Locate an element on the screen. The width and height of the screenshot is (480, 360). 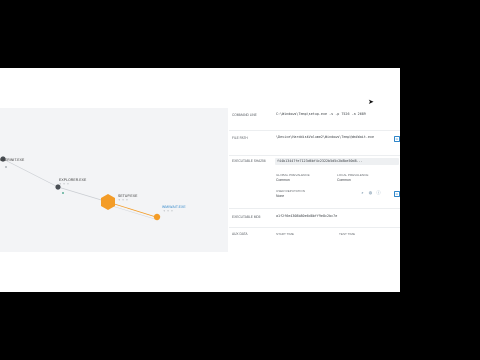
info-icon: ⓘ is located at coordinates (378, 192).